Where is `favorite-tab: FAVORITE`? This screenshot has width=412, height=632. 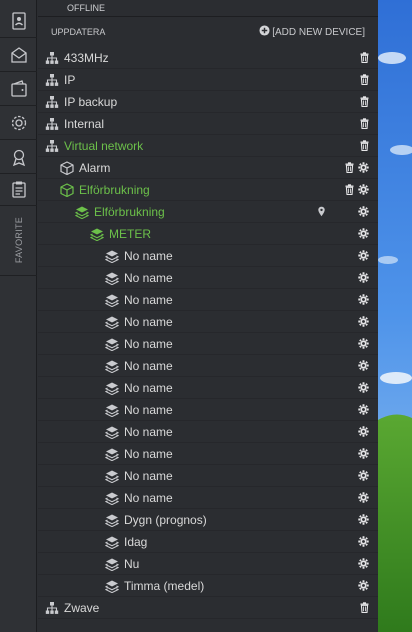 favorite-tab: FAVORITE is located at coordinates (18, 240).